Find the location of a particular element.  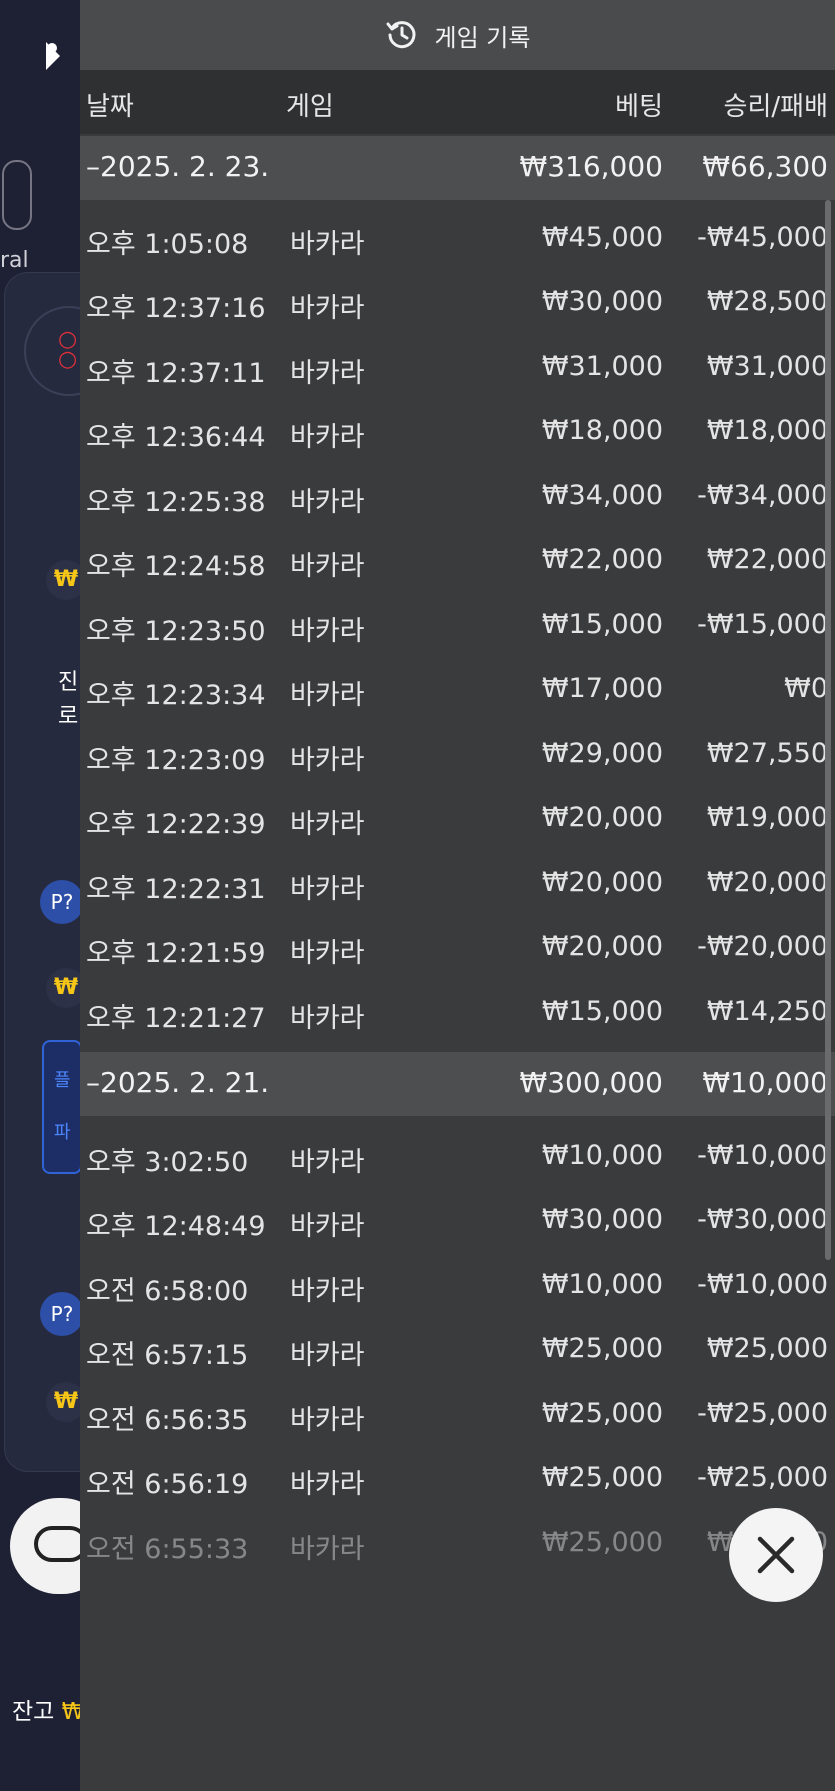

row-win-loss: -₩25,000 is located at coordinates (762, 1413).